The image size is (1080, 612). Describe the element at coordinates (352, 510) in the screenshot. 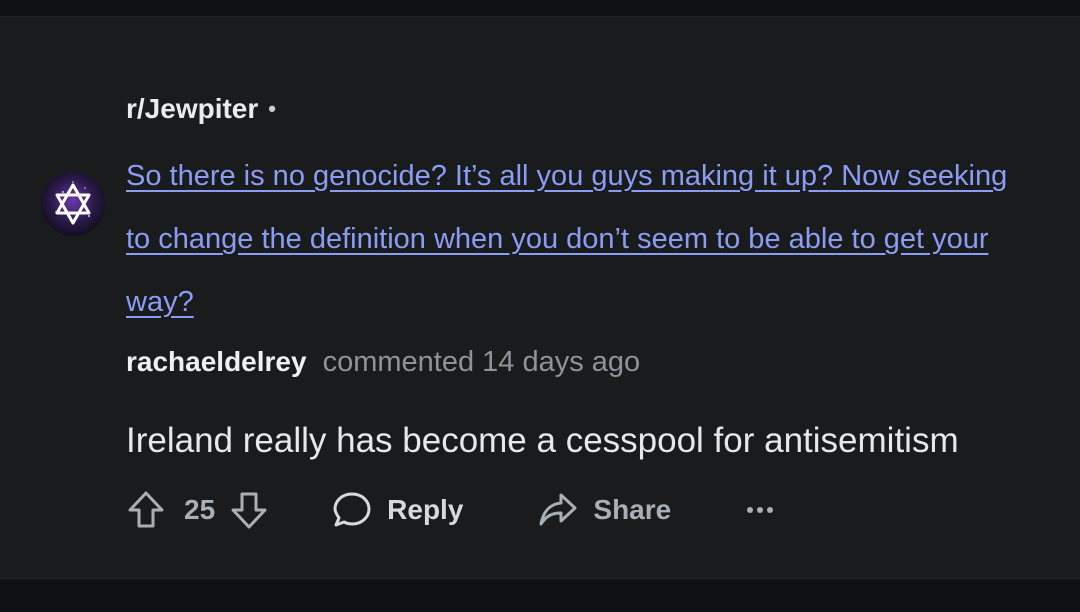

I see `speech-bubble-icon` at that location.